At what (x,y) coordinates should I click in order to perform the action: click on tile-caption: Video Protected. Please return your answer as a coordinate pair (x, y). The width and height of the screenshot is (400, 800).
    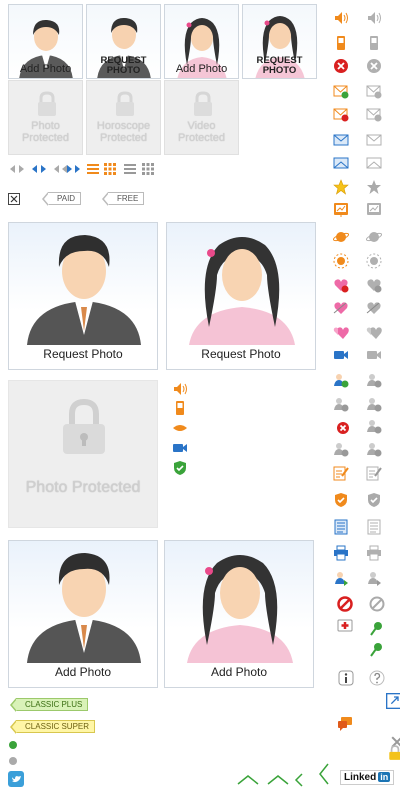
    Looking at the image, I should click on (201, 132).